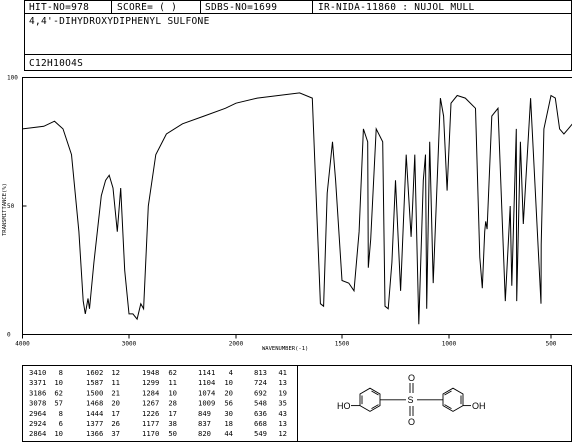 The width and height of the screenshot is (572, 443). Describe the element at coordinates (115, 433) in the screenshot. I see `peak-transmittance: 37` at that location.